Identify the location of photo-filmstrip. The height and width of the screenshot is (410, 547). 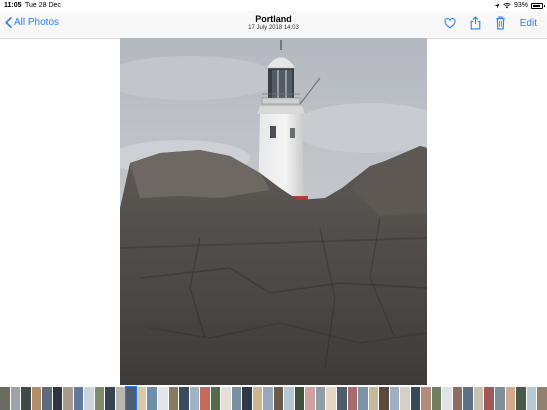
(273, 398).